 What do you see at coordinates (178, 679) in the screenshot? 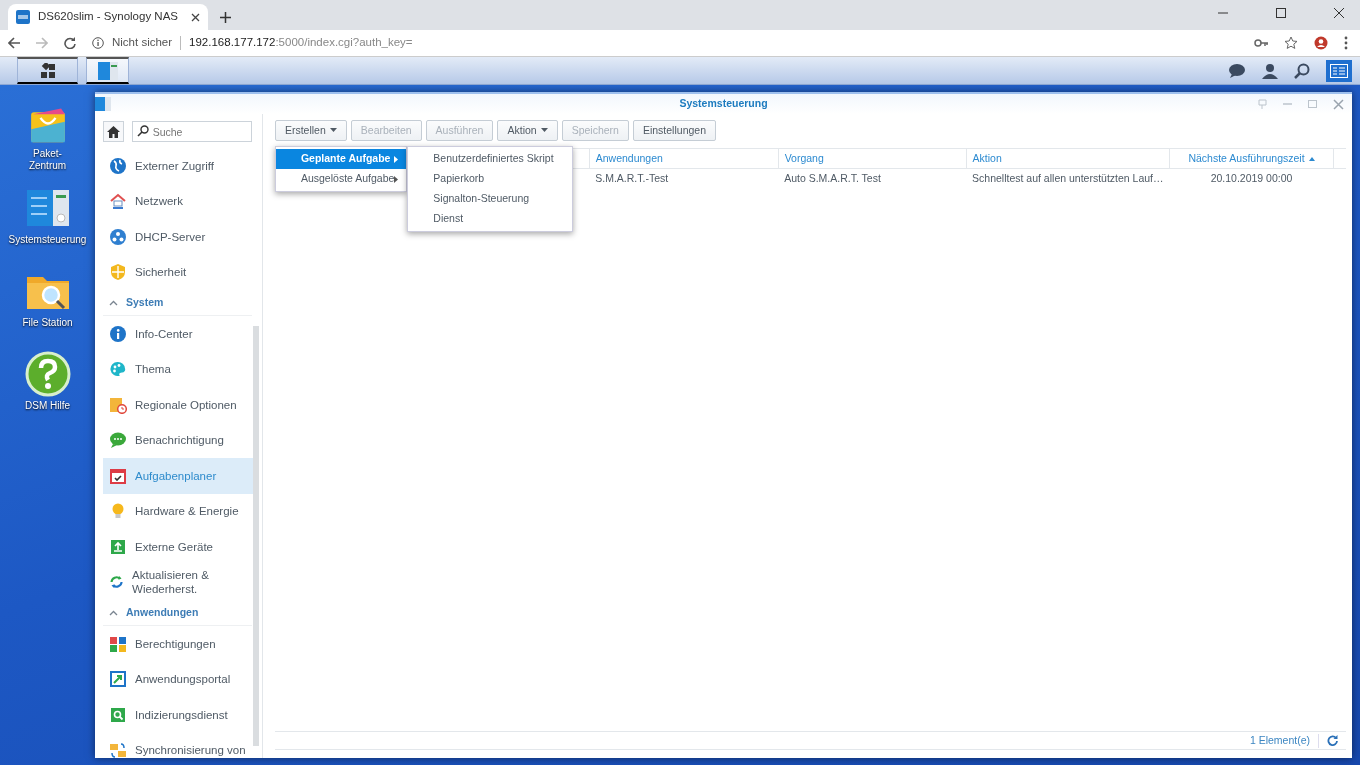
I see `sidebar-item: Anwendungsportal` at bounding box center [178, 679].